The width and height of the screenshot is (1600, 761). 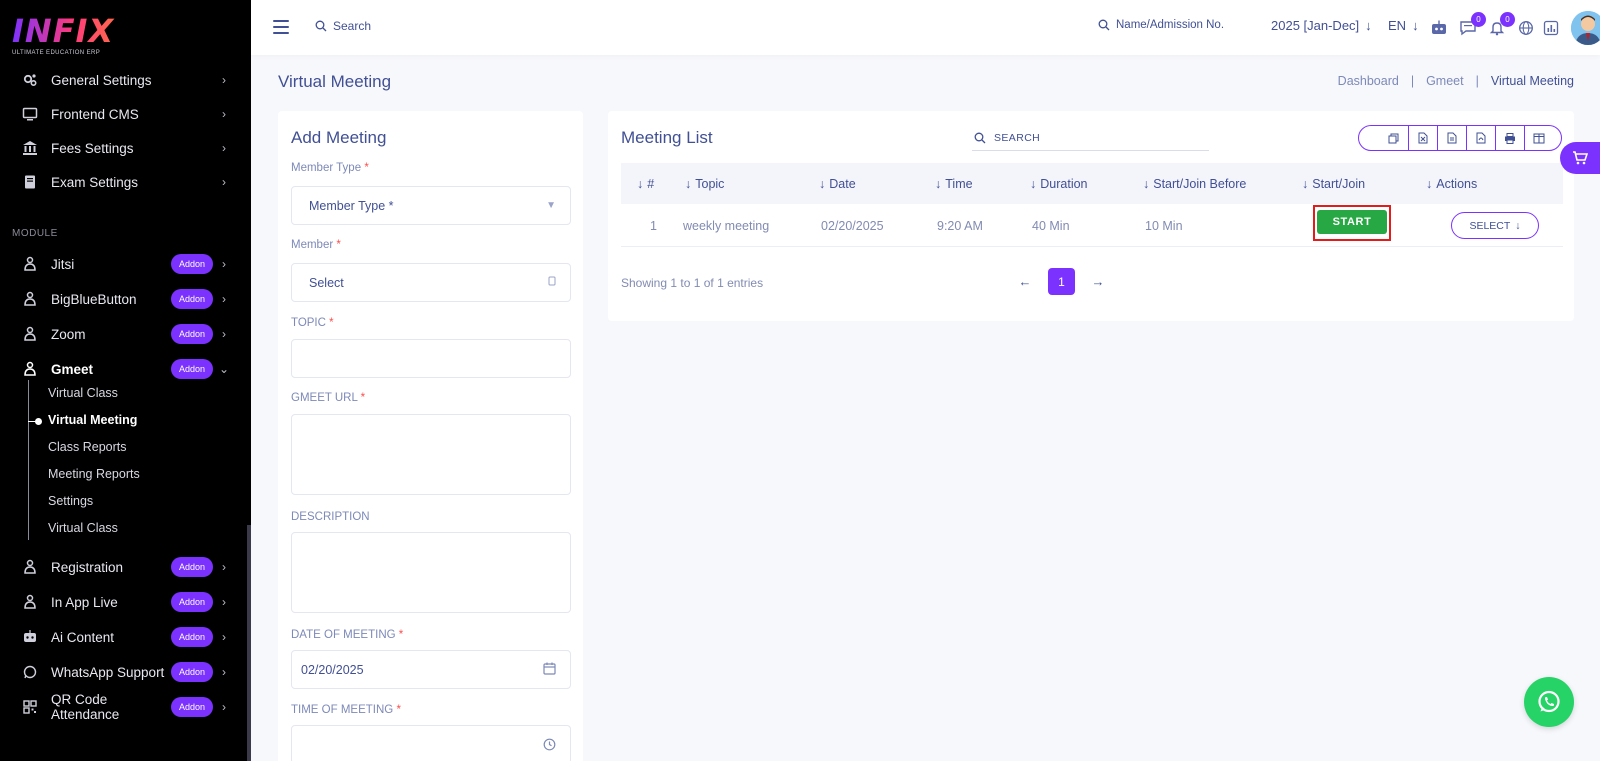 I want to click on sidebar-item-whatsapp-support: WhatsApp Support Addon ›, so click(x=125, y=672).